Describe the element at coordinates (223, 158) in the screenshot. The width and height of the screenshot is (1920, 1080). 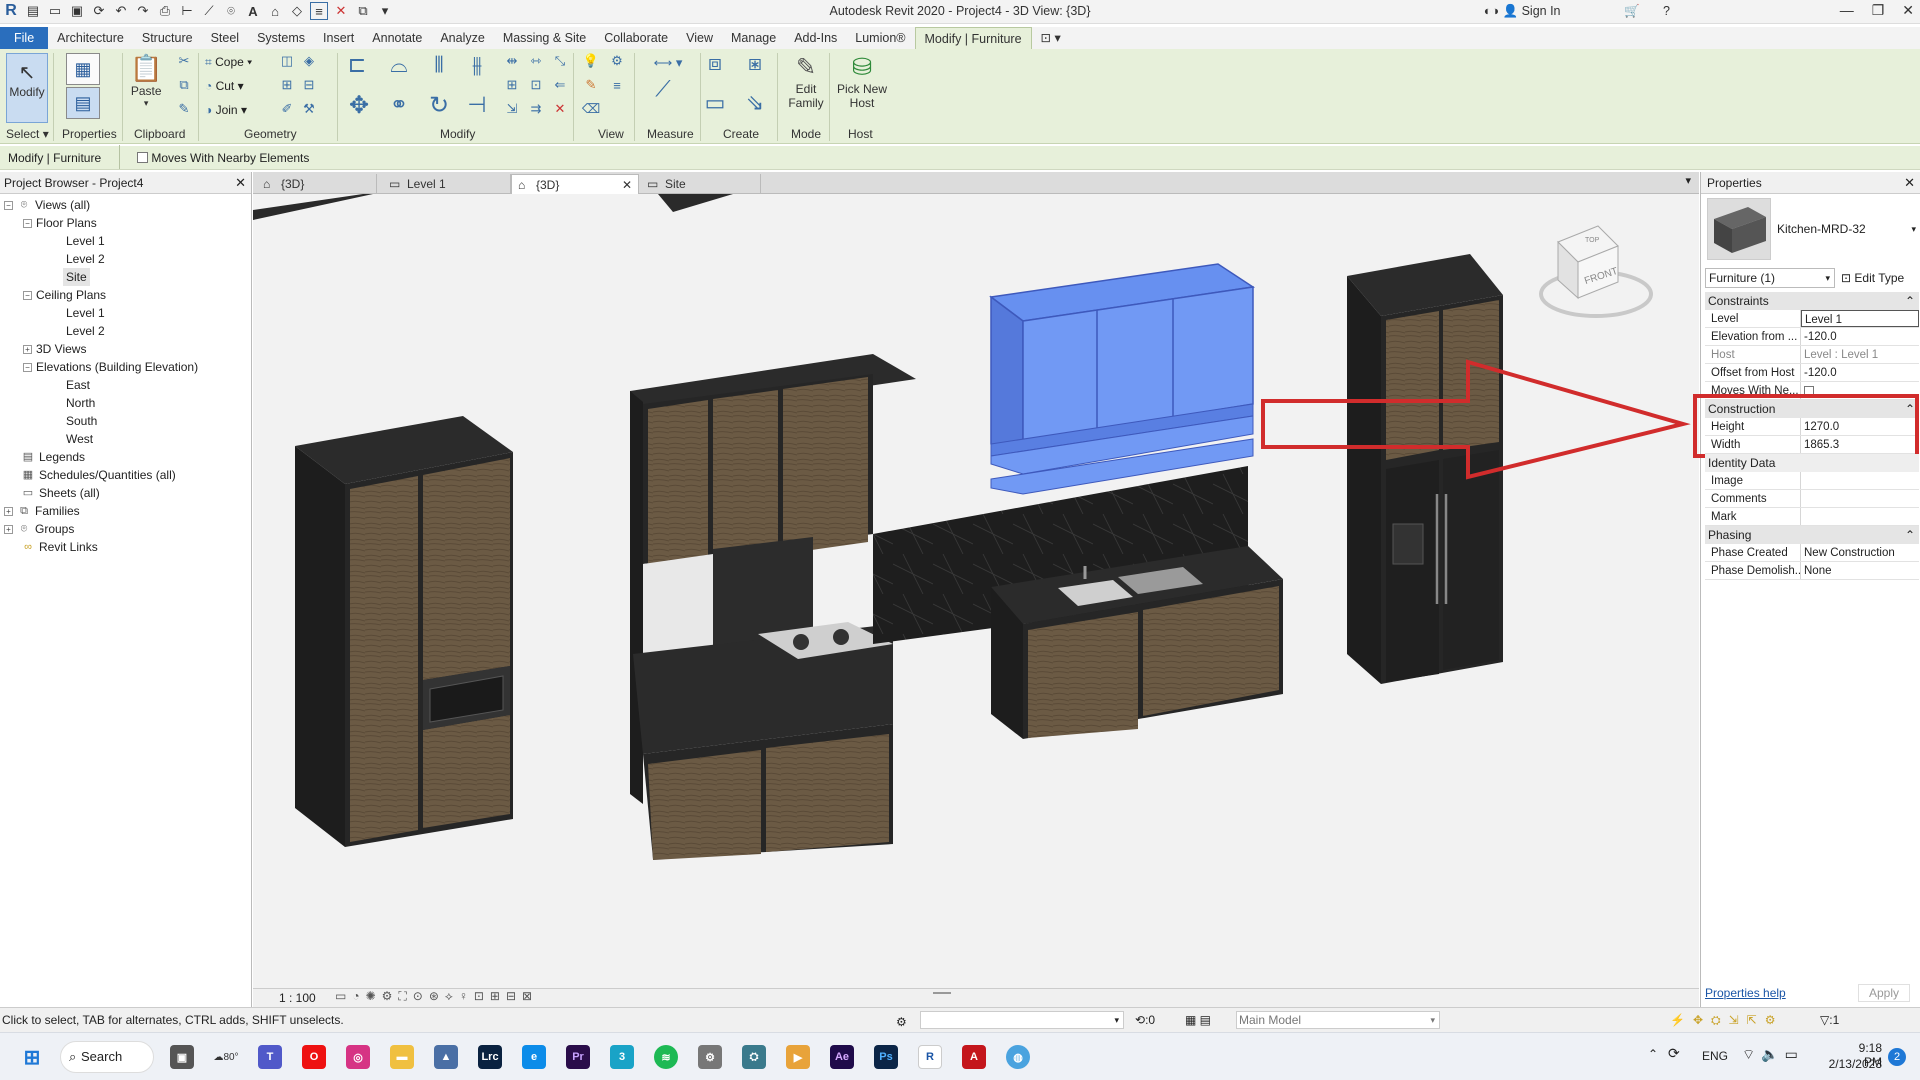
I see `moves-with-nearby-checkbox: Moves With Nearby Elements` at that location.